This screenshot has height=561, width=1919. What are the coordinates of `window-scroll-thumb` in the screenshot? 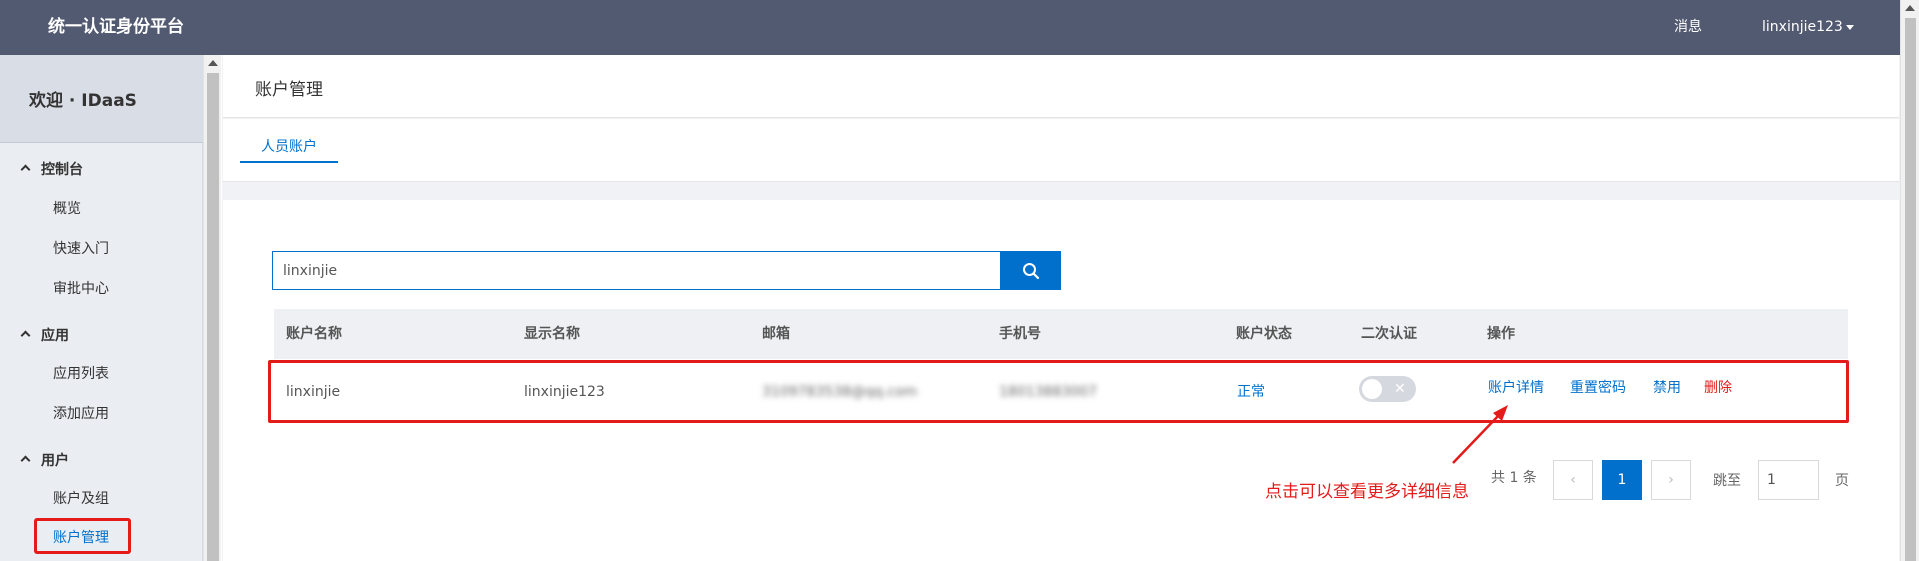 It's located at (1910, 289).